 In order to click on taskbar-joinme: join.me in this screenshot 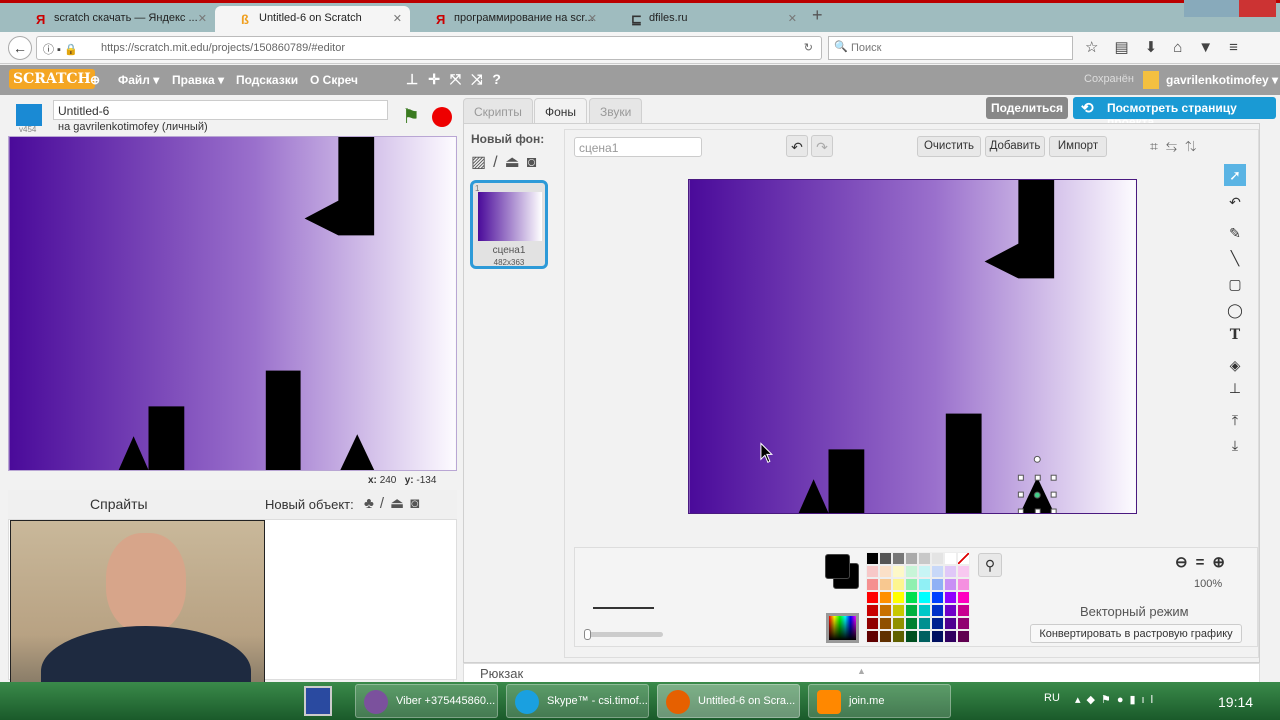, I will do `click(879, 701)`.